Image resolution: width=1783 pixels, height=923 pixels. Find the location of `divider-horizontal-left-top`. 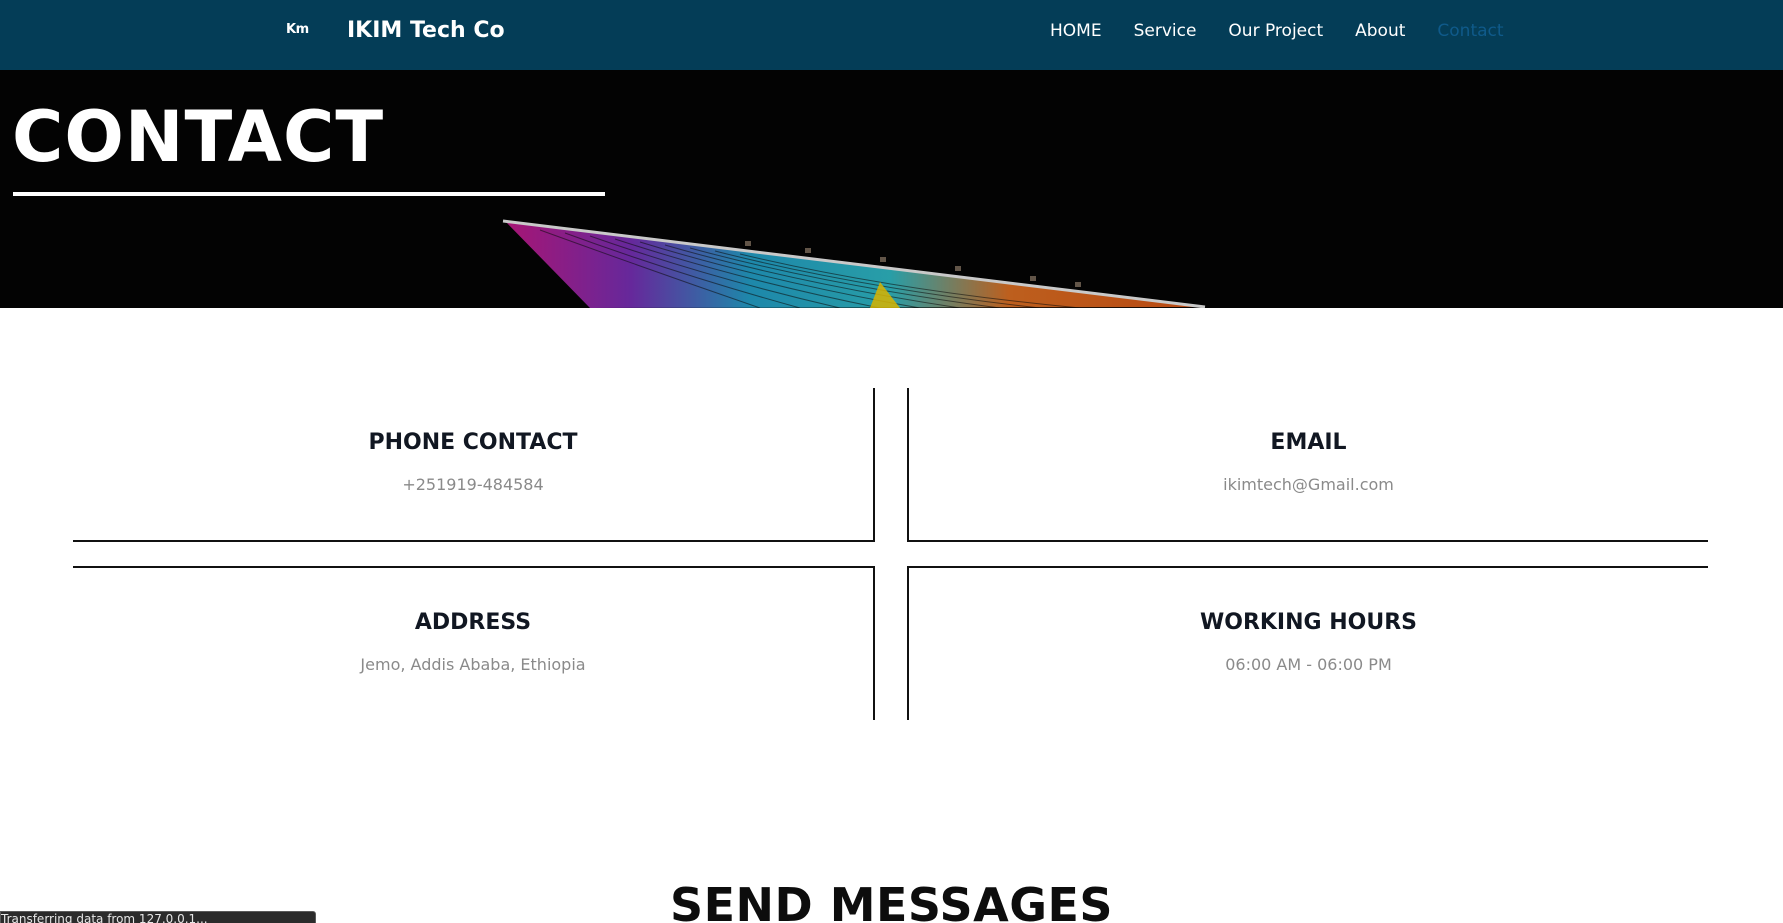

divider-horizontal-left-top is located at coordinates (474, 541).